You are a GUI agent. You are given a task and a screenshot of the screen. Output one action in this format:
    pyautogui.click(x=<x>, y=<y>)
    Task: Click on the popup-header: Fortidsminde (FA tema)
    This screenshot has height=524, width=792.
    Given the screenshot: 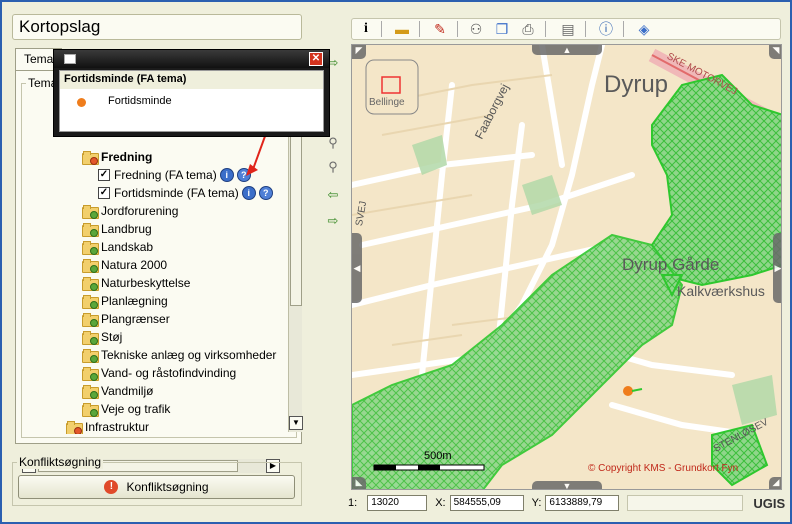 What is the action you would take?
    pyautogui.click(x=191, y=80)
    